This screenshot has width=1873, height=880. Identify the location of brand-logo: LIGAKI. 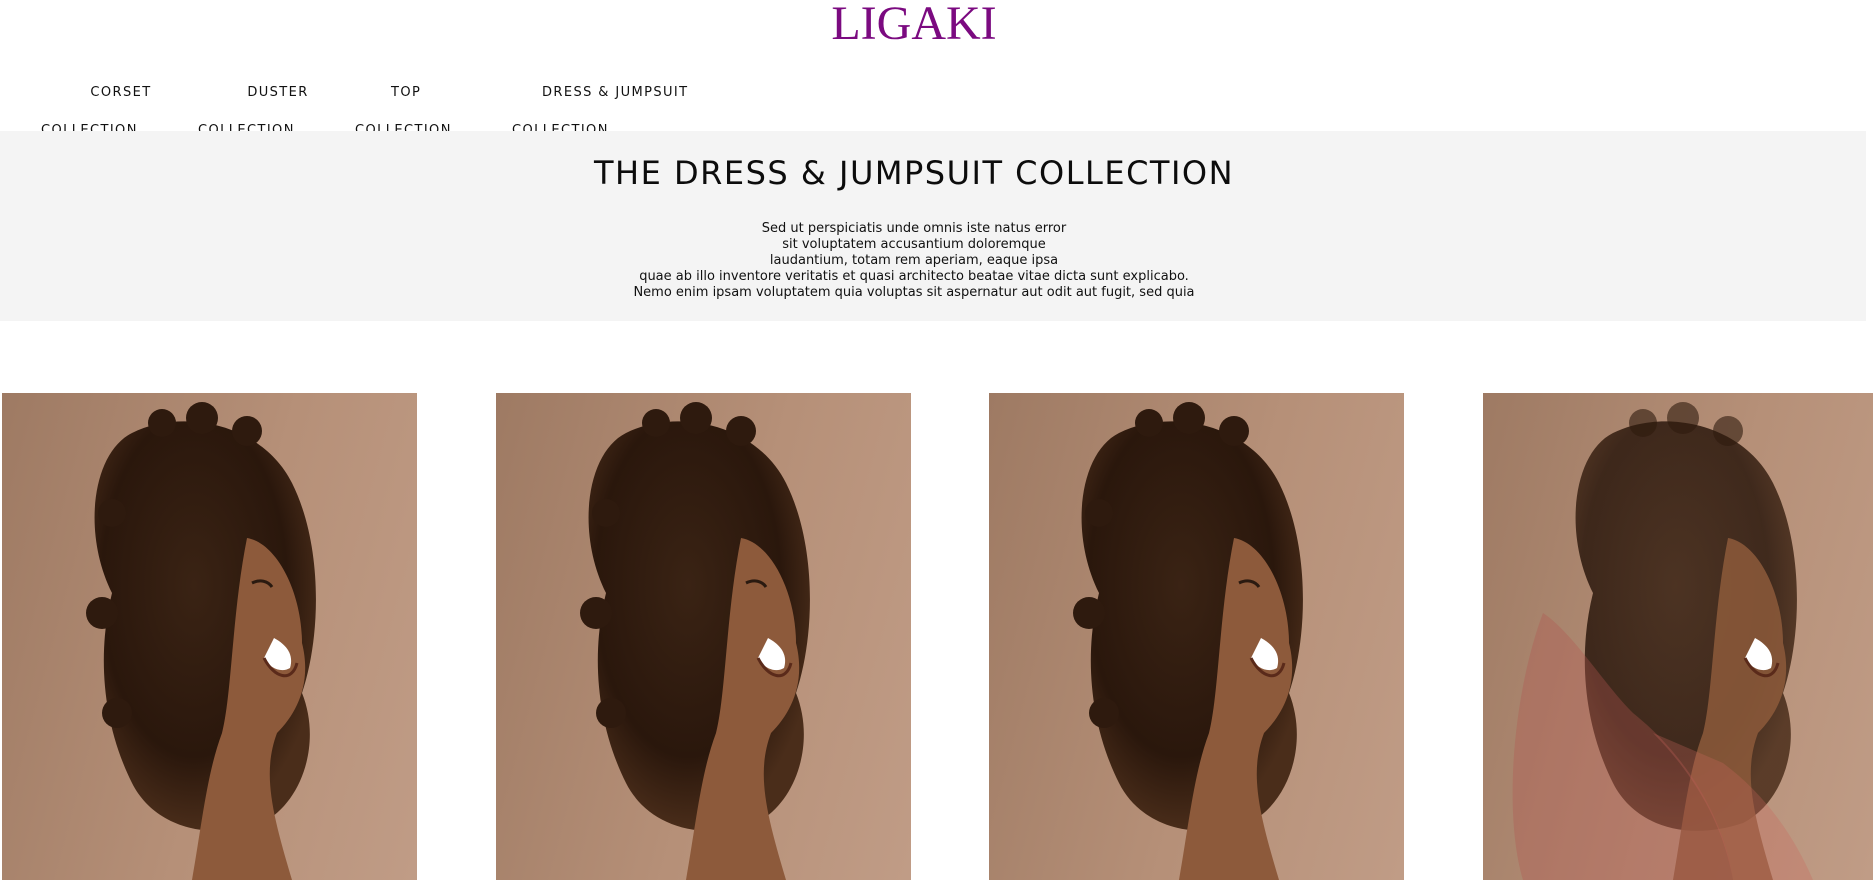
(914, 26).